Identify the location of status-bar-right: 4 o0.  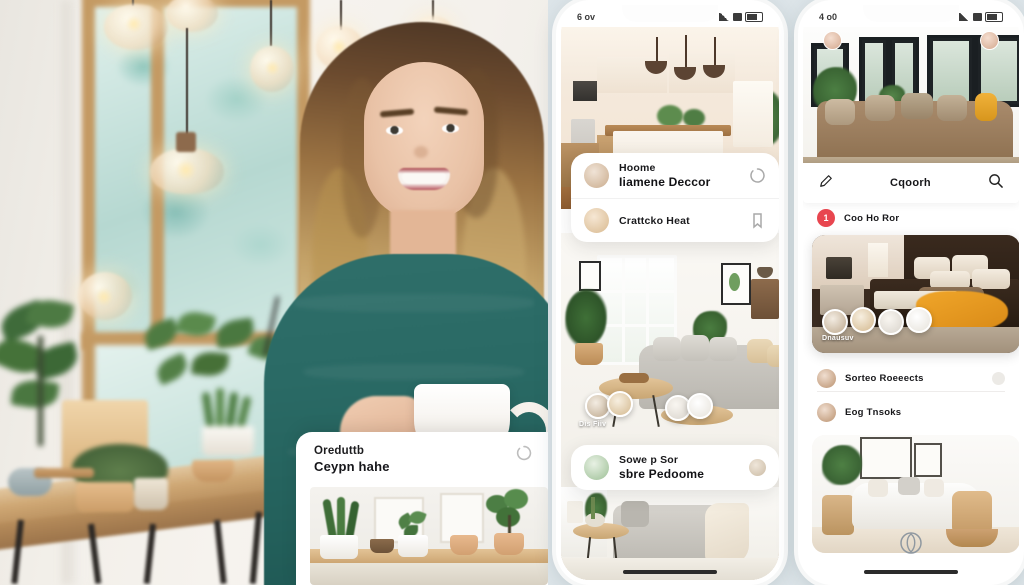
(911, 17).